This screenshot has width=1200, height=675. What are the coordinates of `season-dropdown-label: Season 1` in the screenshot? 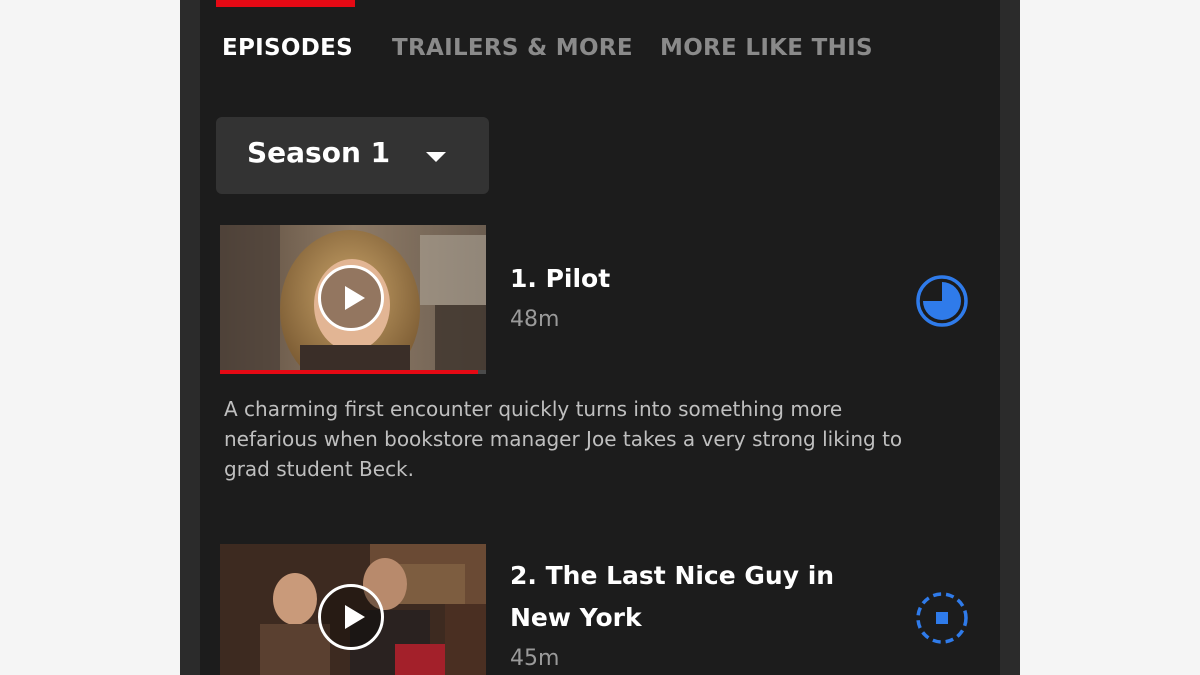 It's located at (319, 152).